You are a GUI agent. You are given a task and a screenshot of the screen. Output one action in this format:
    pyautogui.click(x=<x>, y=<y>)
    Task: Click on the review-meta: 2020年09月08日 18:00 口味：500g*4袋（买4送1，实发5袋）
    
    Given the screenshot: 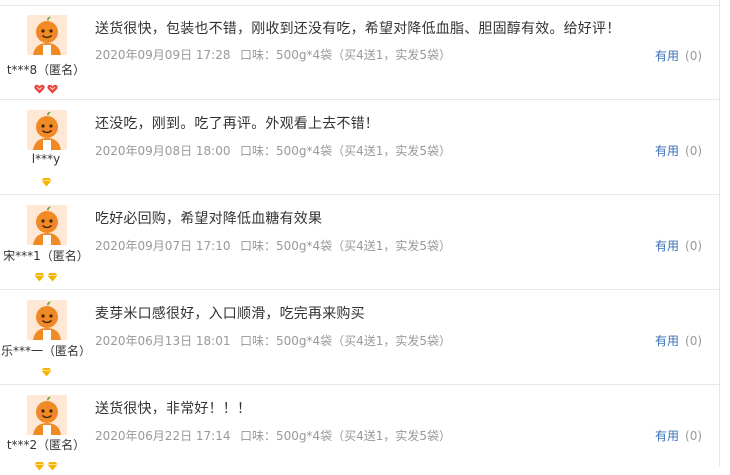 What is the action you would take?
    pyautogui.click(x=273, y=150)
    